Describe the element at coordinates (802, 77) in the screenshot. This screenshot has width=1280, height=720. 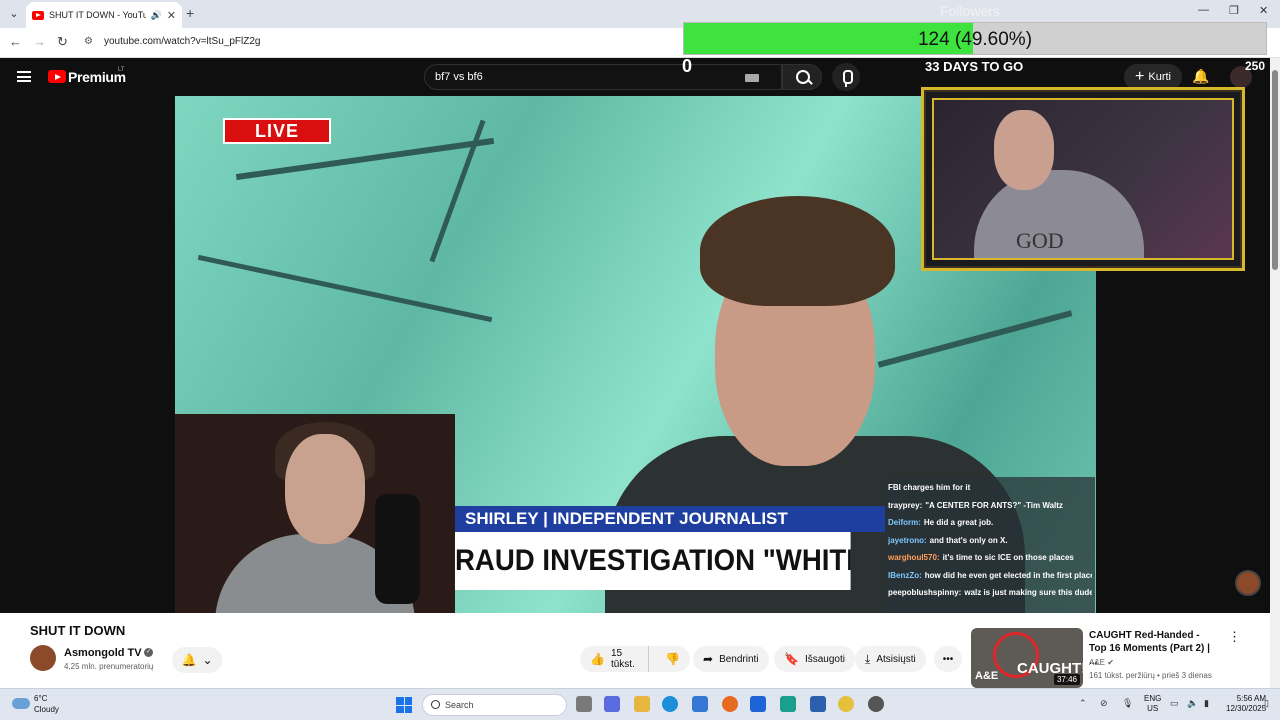
I see `search-button` at that location.